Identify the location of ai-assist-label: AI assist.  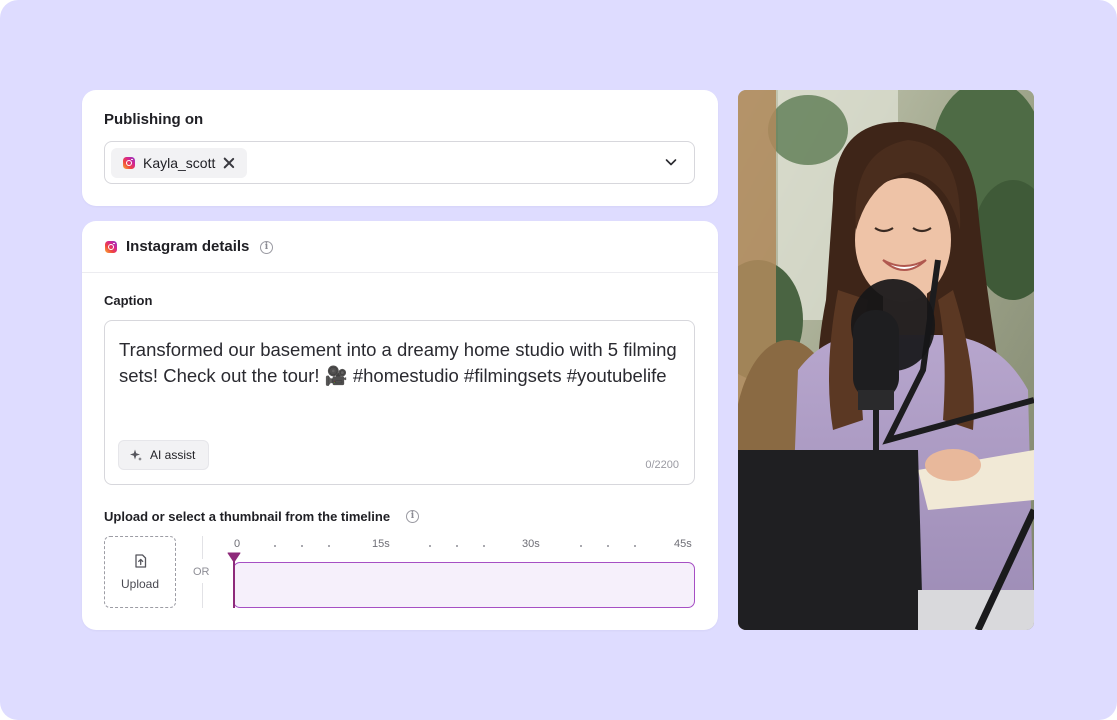
(173, 455).